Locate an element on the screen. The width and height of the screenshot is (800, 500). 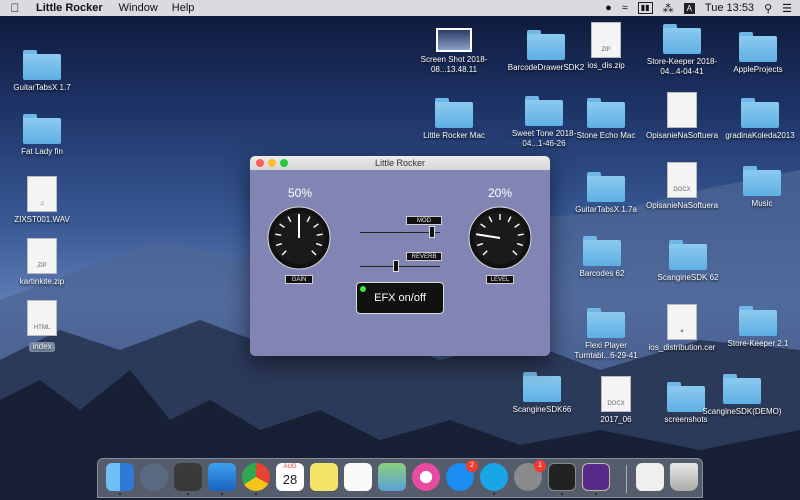
app-store-icon: 2 is located at coordinates (462, 475).